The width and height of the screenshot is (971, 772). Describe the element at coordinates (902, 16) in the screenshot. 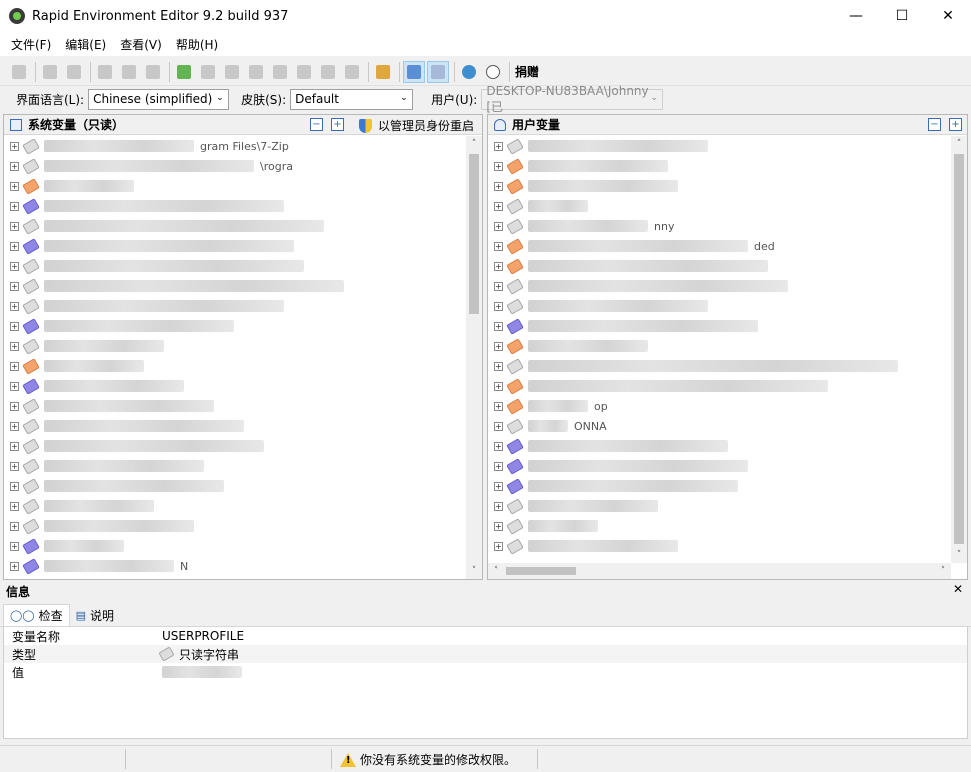

I see `maximize-button: ☐` at that location.